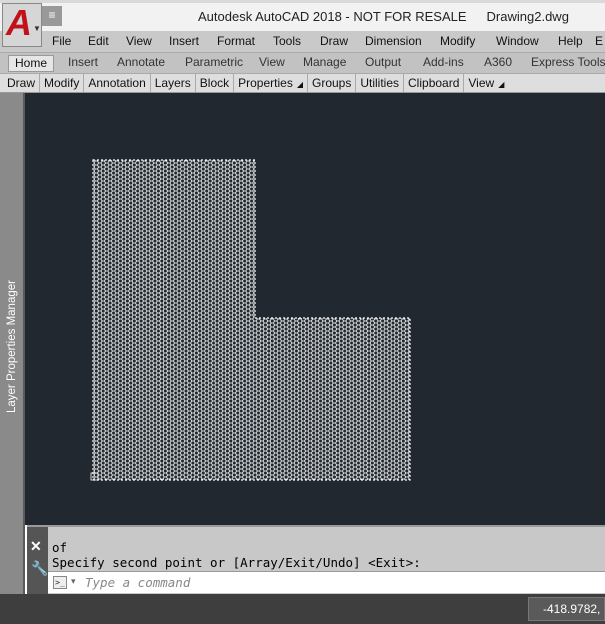  I want to click on quick-access-toolbar-button: ≡, so click(52, 16).